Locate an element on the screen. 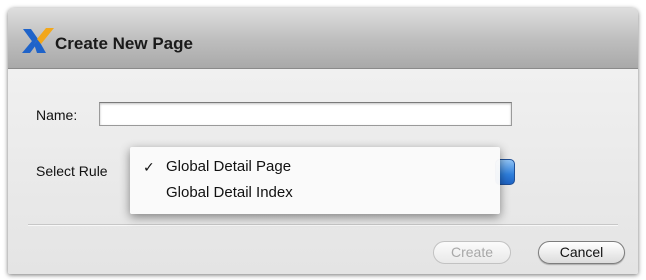 The height and width of the screenshot is (280, 646). select-rule-label: Select Rule is located at coordinates (72, 171).